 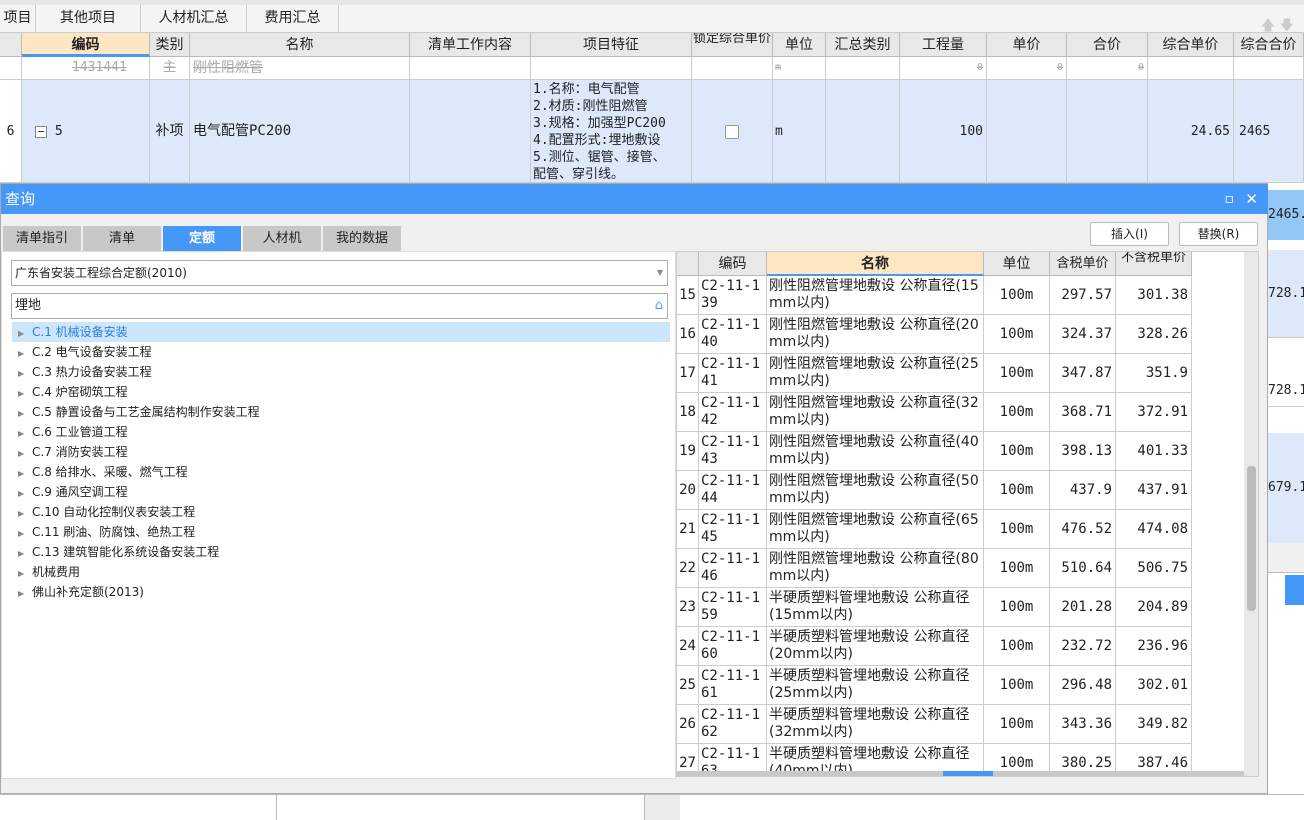 What do you see at coordinates (341, 412) in the screenshot?
I see `tree-item: ▶ C.5 静置设备与工艺金属结构制作安装工程` at bounding box center [341, 412].